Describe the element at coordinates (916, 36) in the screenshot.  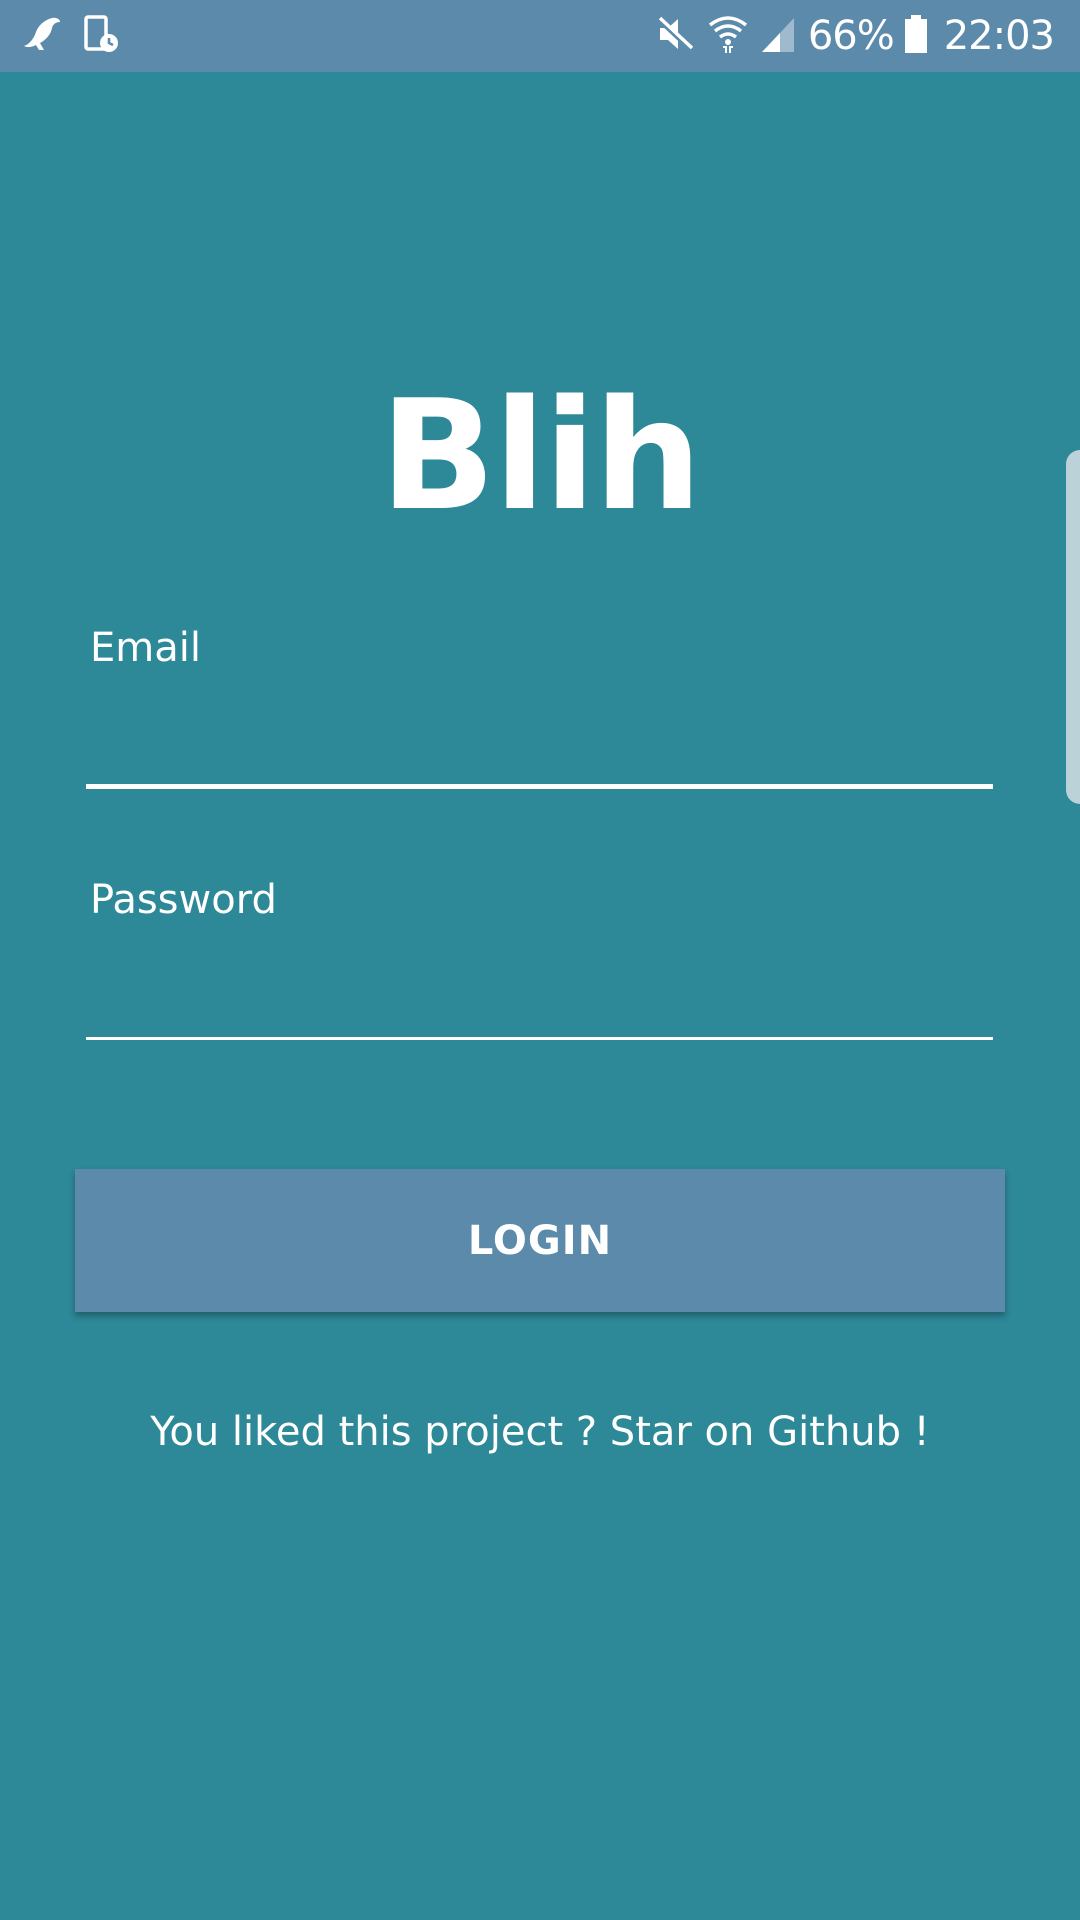
I see `battery-icon` at that location.